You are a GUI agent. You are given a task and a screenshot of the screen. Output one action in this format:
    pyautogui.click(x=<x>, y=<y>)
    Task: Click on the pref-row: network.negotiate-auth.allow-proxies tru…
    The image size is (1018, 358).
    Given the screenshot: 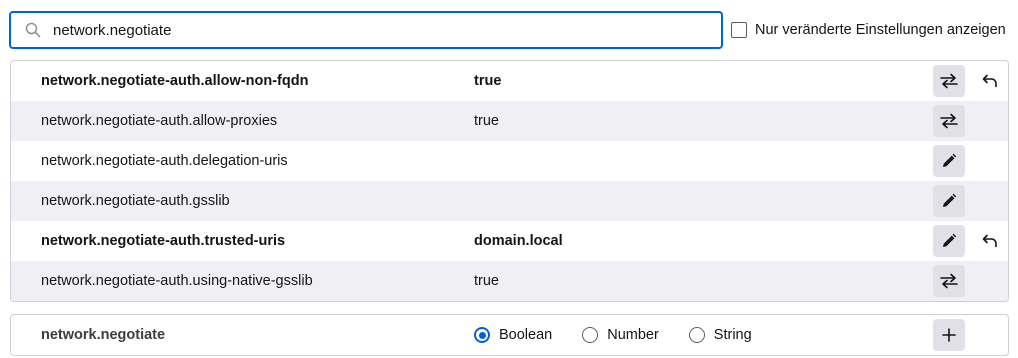 What is the action you would take?
    pyautogui.click(x=509, y=121)
    